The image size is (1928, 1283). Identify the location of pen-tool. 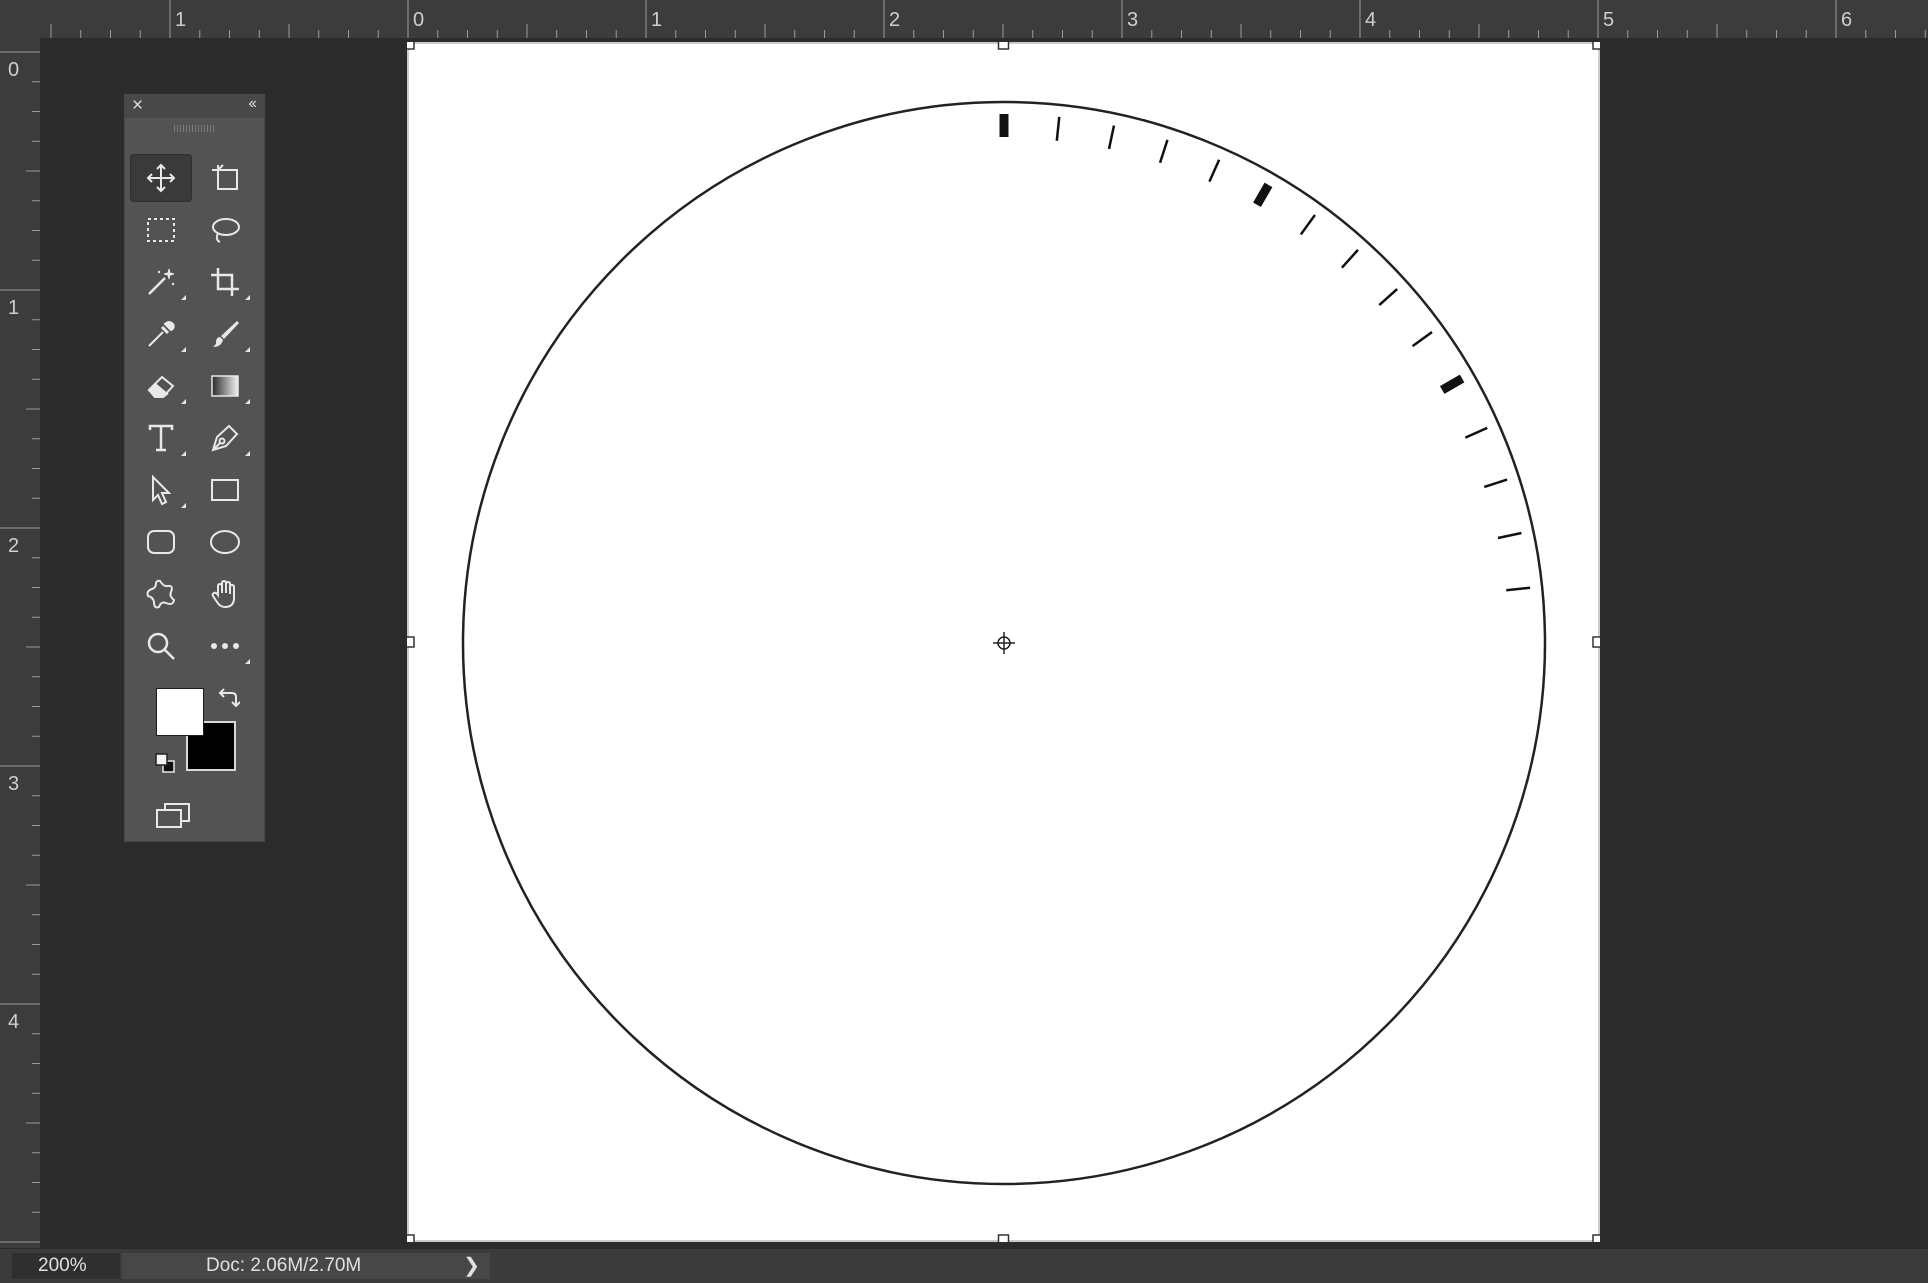
(225, 438).